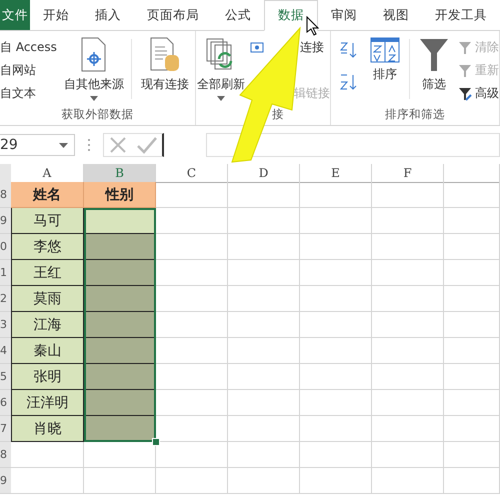 The width and height of the screenshot is (500, 500). What do you see at coordinates (434, 65) in the screenshot?
I see `filter-button: 筛选` at bounding box center [434, 65].